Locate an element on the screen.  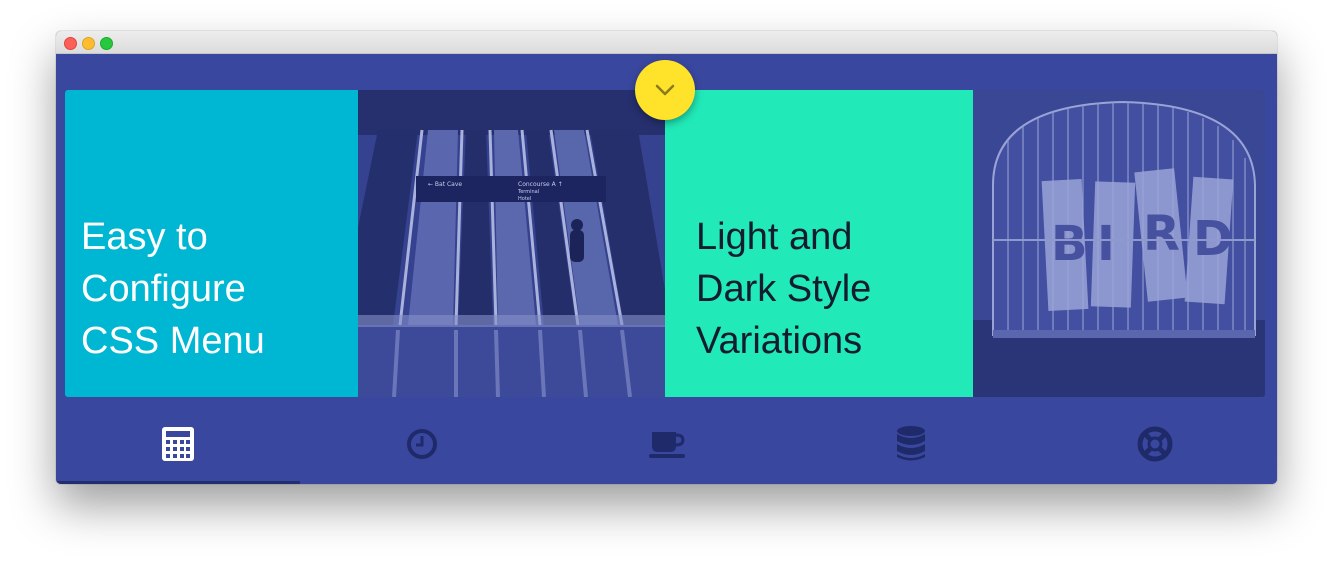
clock-icon is located at coordinates (422, 444).